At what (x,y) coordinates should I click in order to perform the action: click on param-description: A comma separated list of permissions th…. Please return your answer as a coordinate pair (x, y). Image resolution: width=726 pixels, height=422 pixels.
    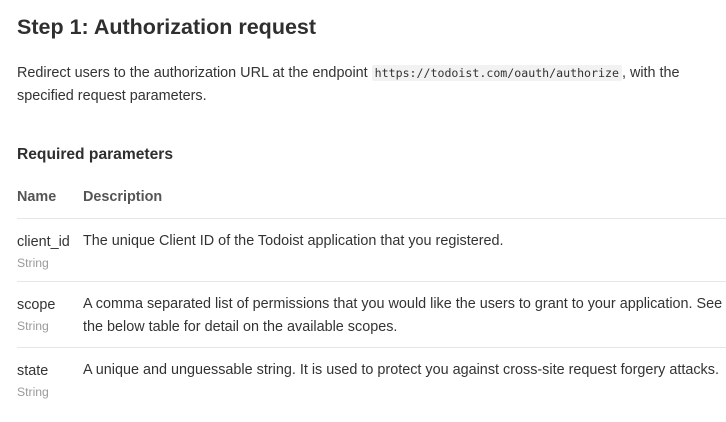
    Looking at the image, I should click on (403, 315).